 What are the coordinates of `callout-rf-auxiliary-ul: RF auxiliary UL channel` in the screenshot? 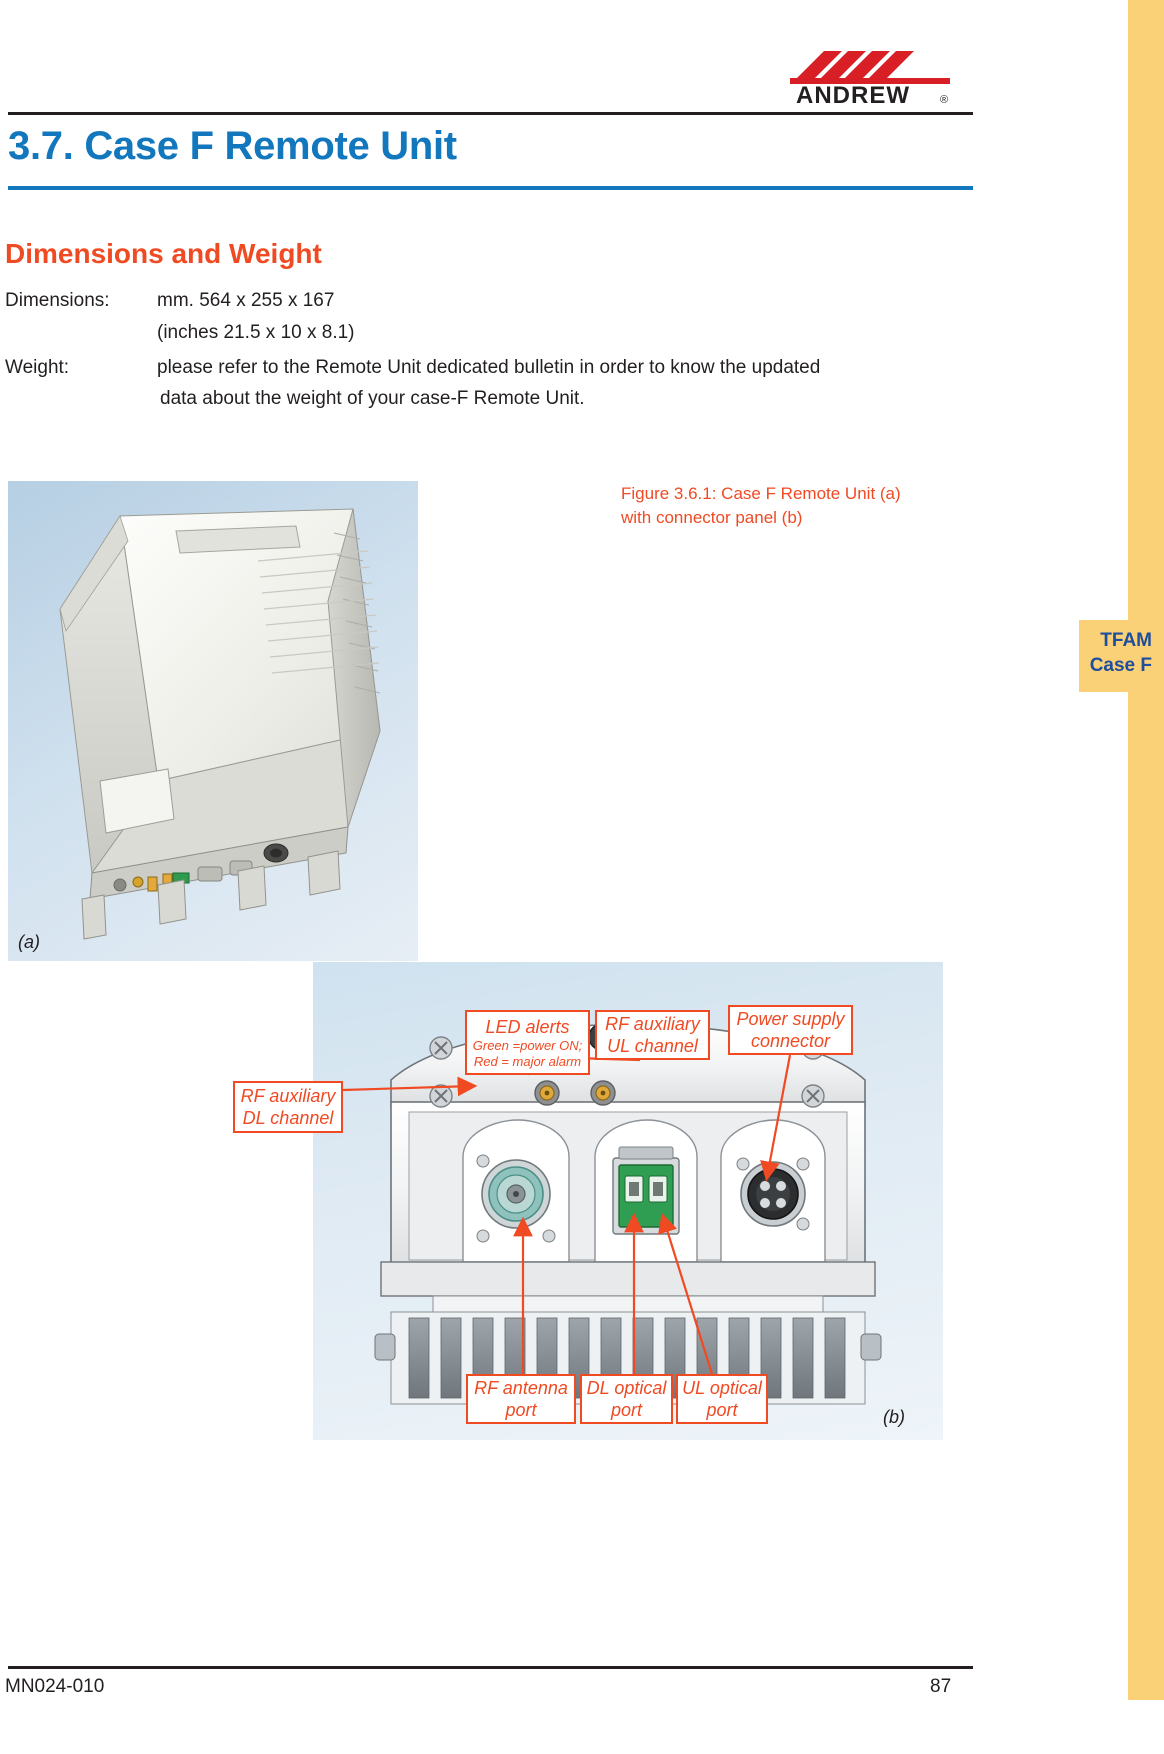 It's located at (652, 1035).